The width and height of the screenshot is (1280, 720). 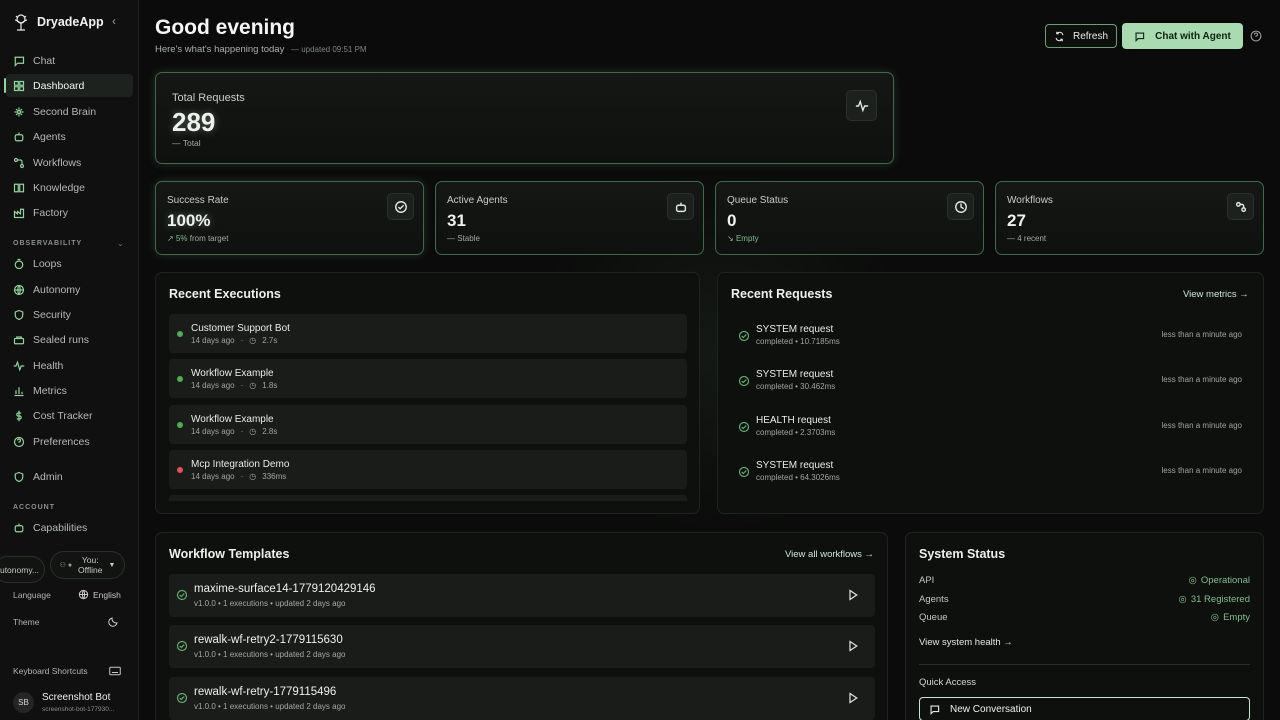 What do you see at coordinates (87, 565) in the screenshot?
I see `presence-status-pill: ⚇ ● You: Offline ▼` at bounding box center [87, 565].